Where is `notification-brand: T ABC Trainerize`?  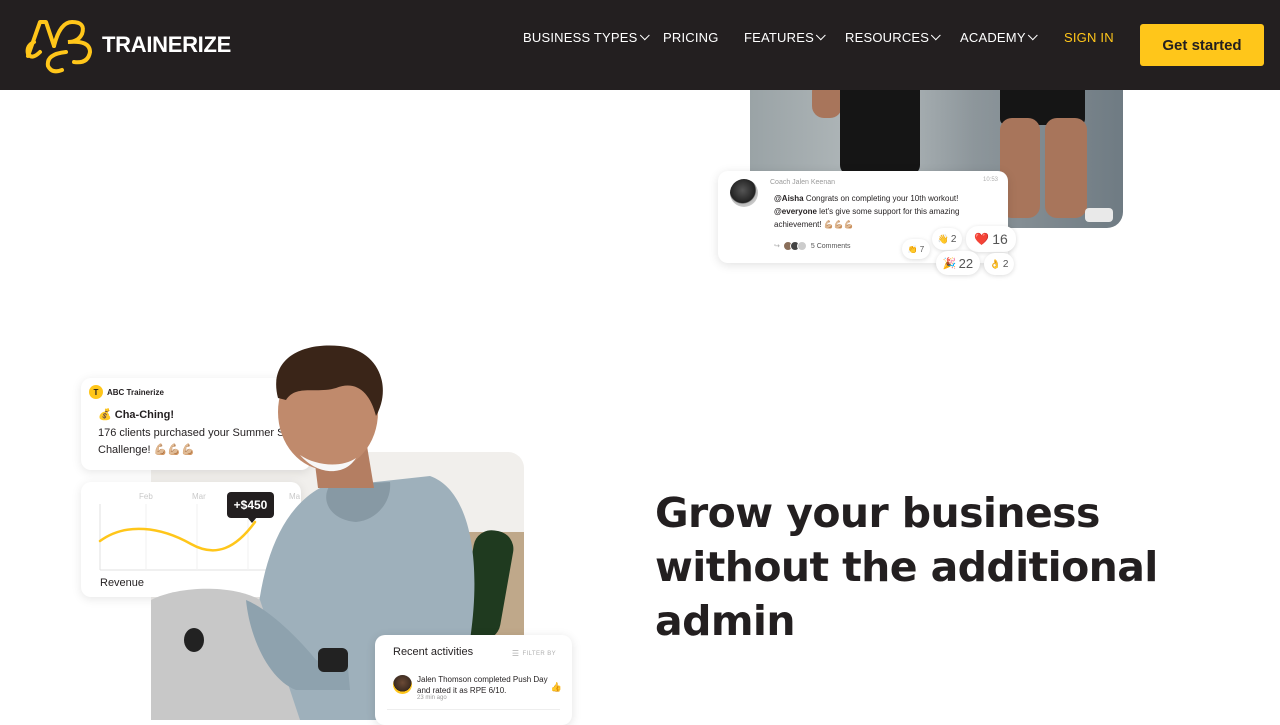
notification-brand: T ABC Trainerize is located at coordinates (126, 392).